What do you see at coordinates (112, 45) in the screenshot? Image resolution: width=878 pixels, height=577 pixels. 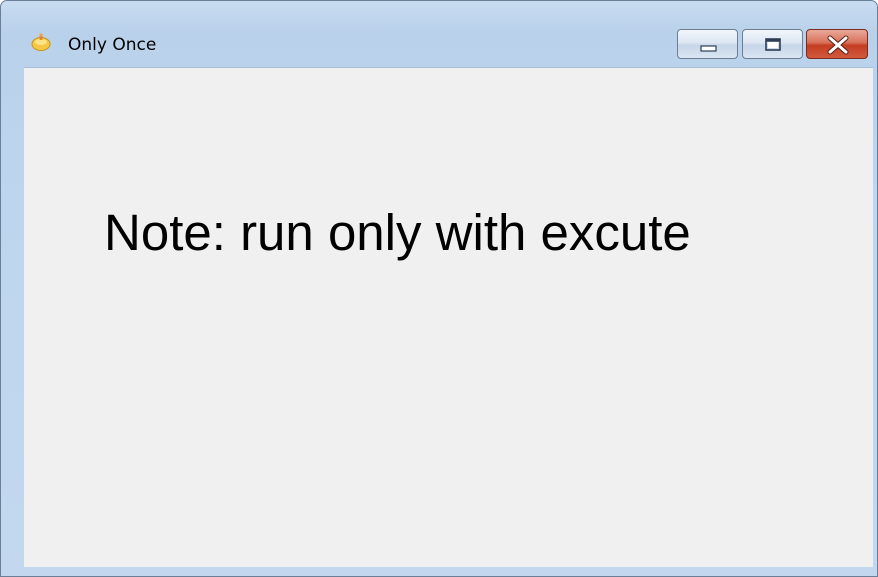 I see `window-title: Only Once` at bounding box center [112, 45].